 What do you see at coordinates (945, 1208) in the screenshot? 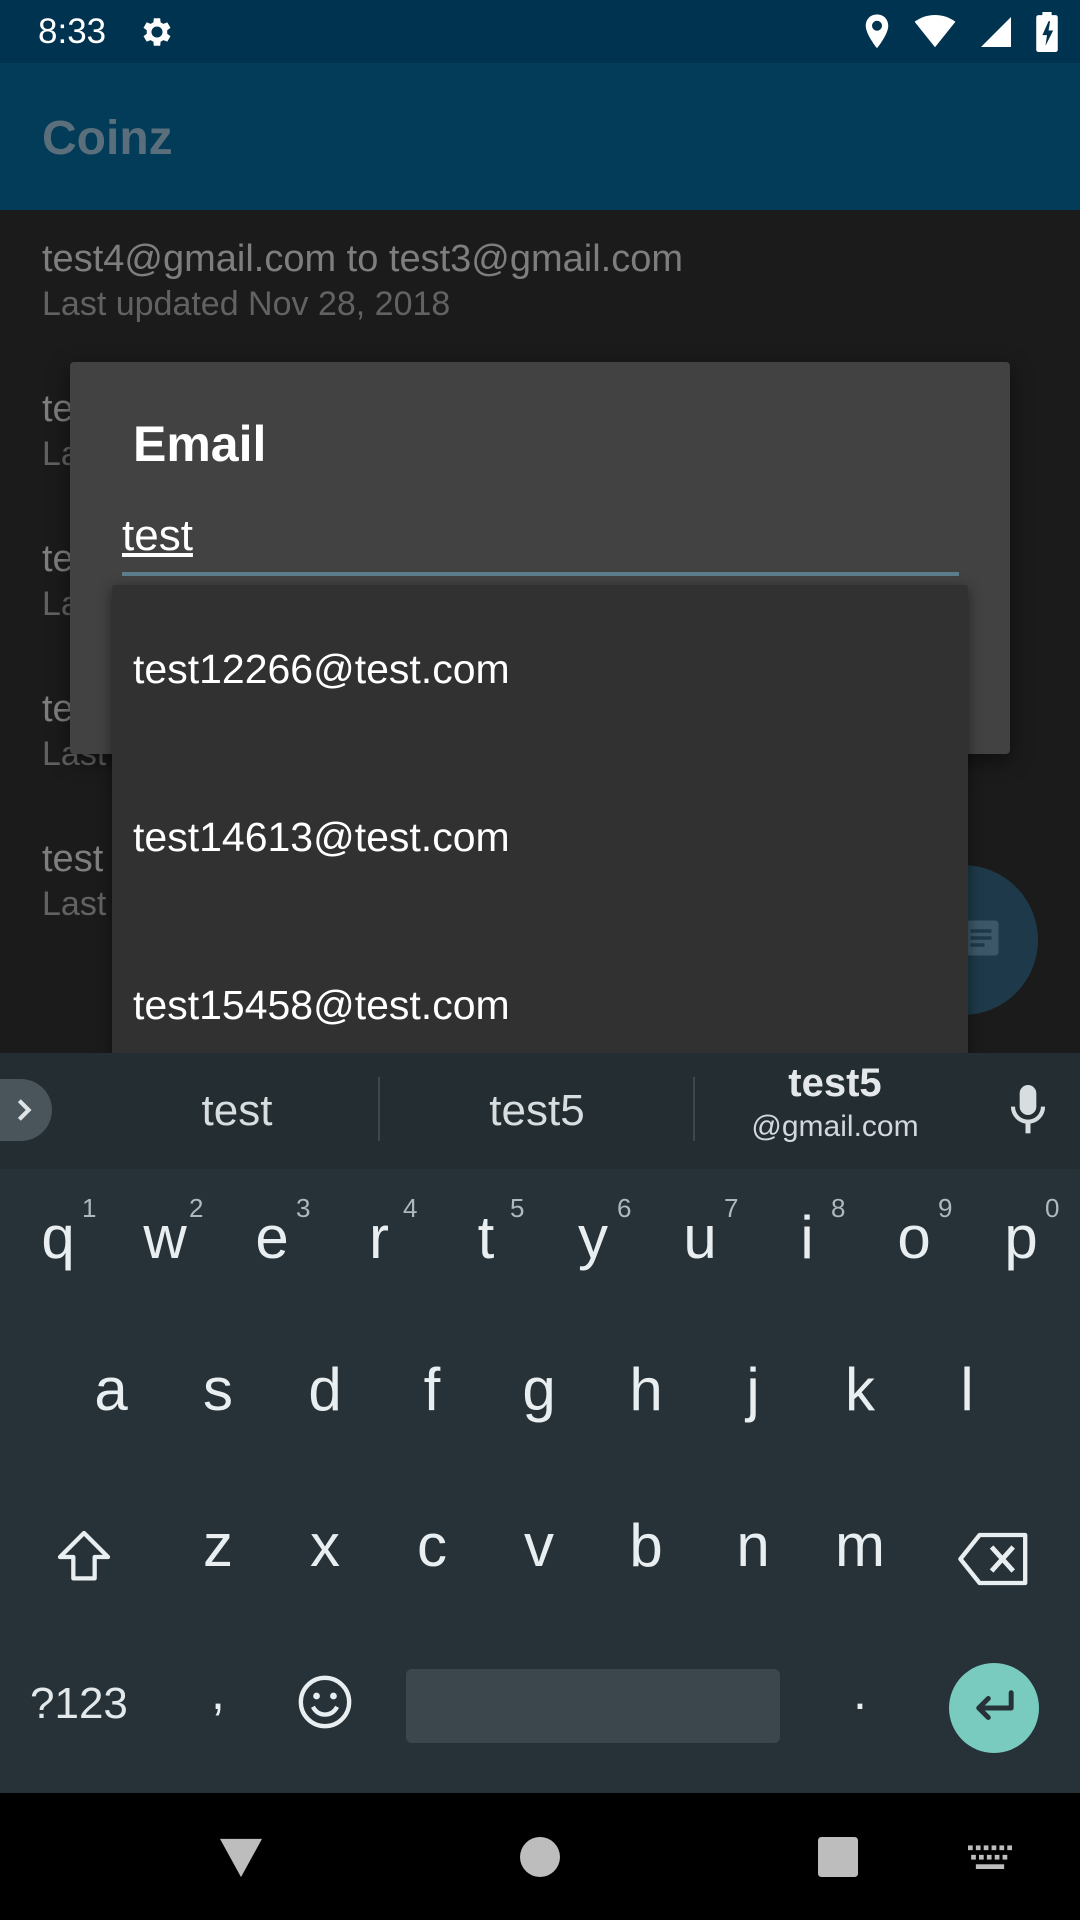
I see `key-hint-9: 9` at bounding box center [945, 1208].